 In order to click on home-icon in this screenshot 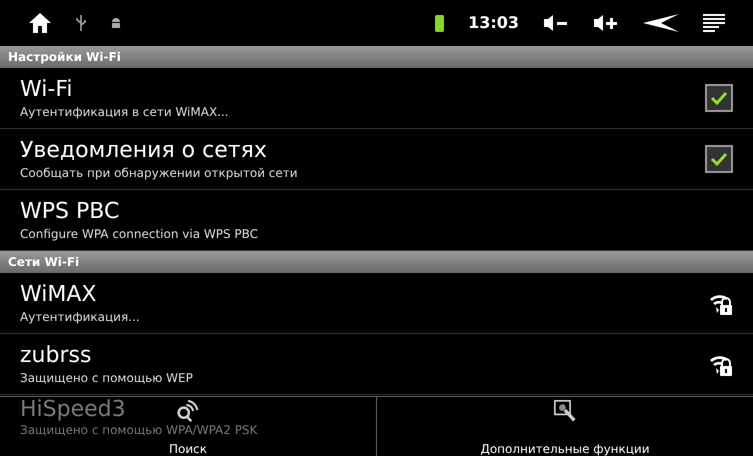, I will do `click(40, 23)`.